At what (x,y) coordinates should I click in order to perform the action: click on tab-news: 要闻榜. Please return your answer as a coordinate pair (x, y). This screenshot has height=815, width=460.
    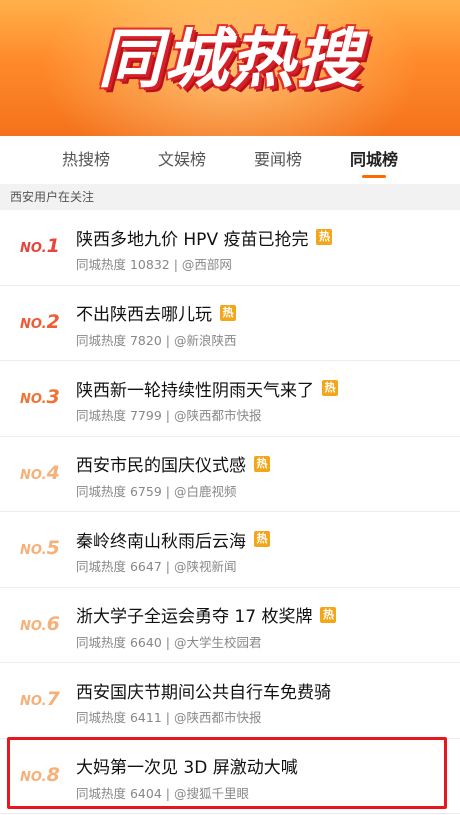
    Looking at the image, I should click on (278, 160).